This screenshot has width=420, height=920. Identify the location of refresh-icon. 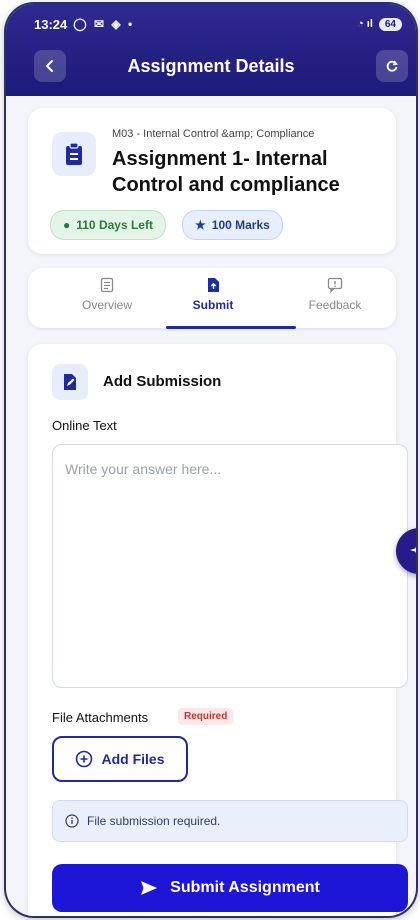
(392, 66).